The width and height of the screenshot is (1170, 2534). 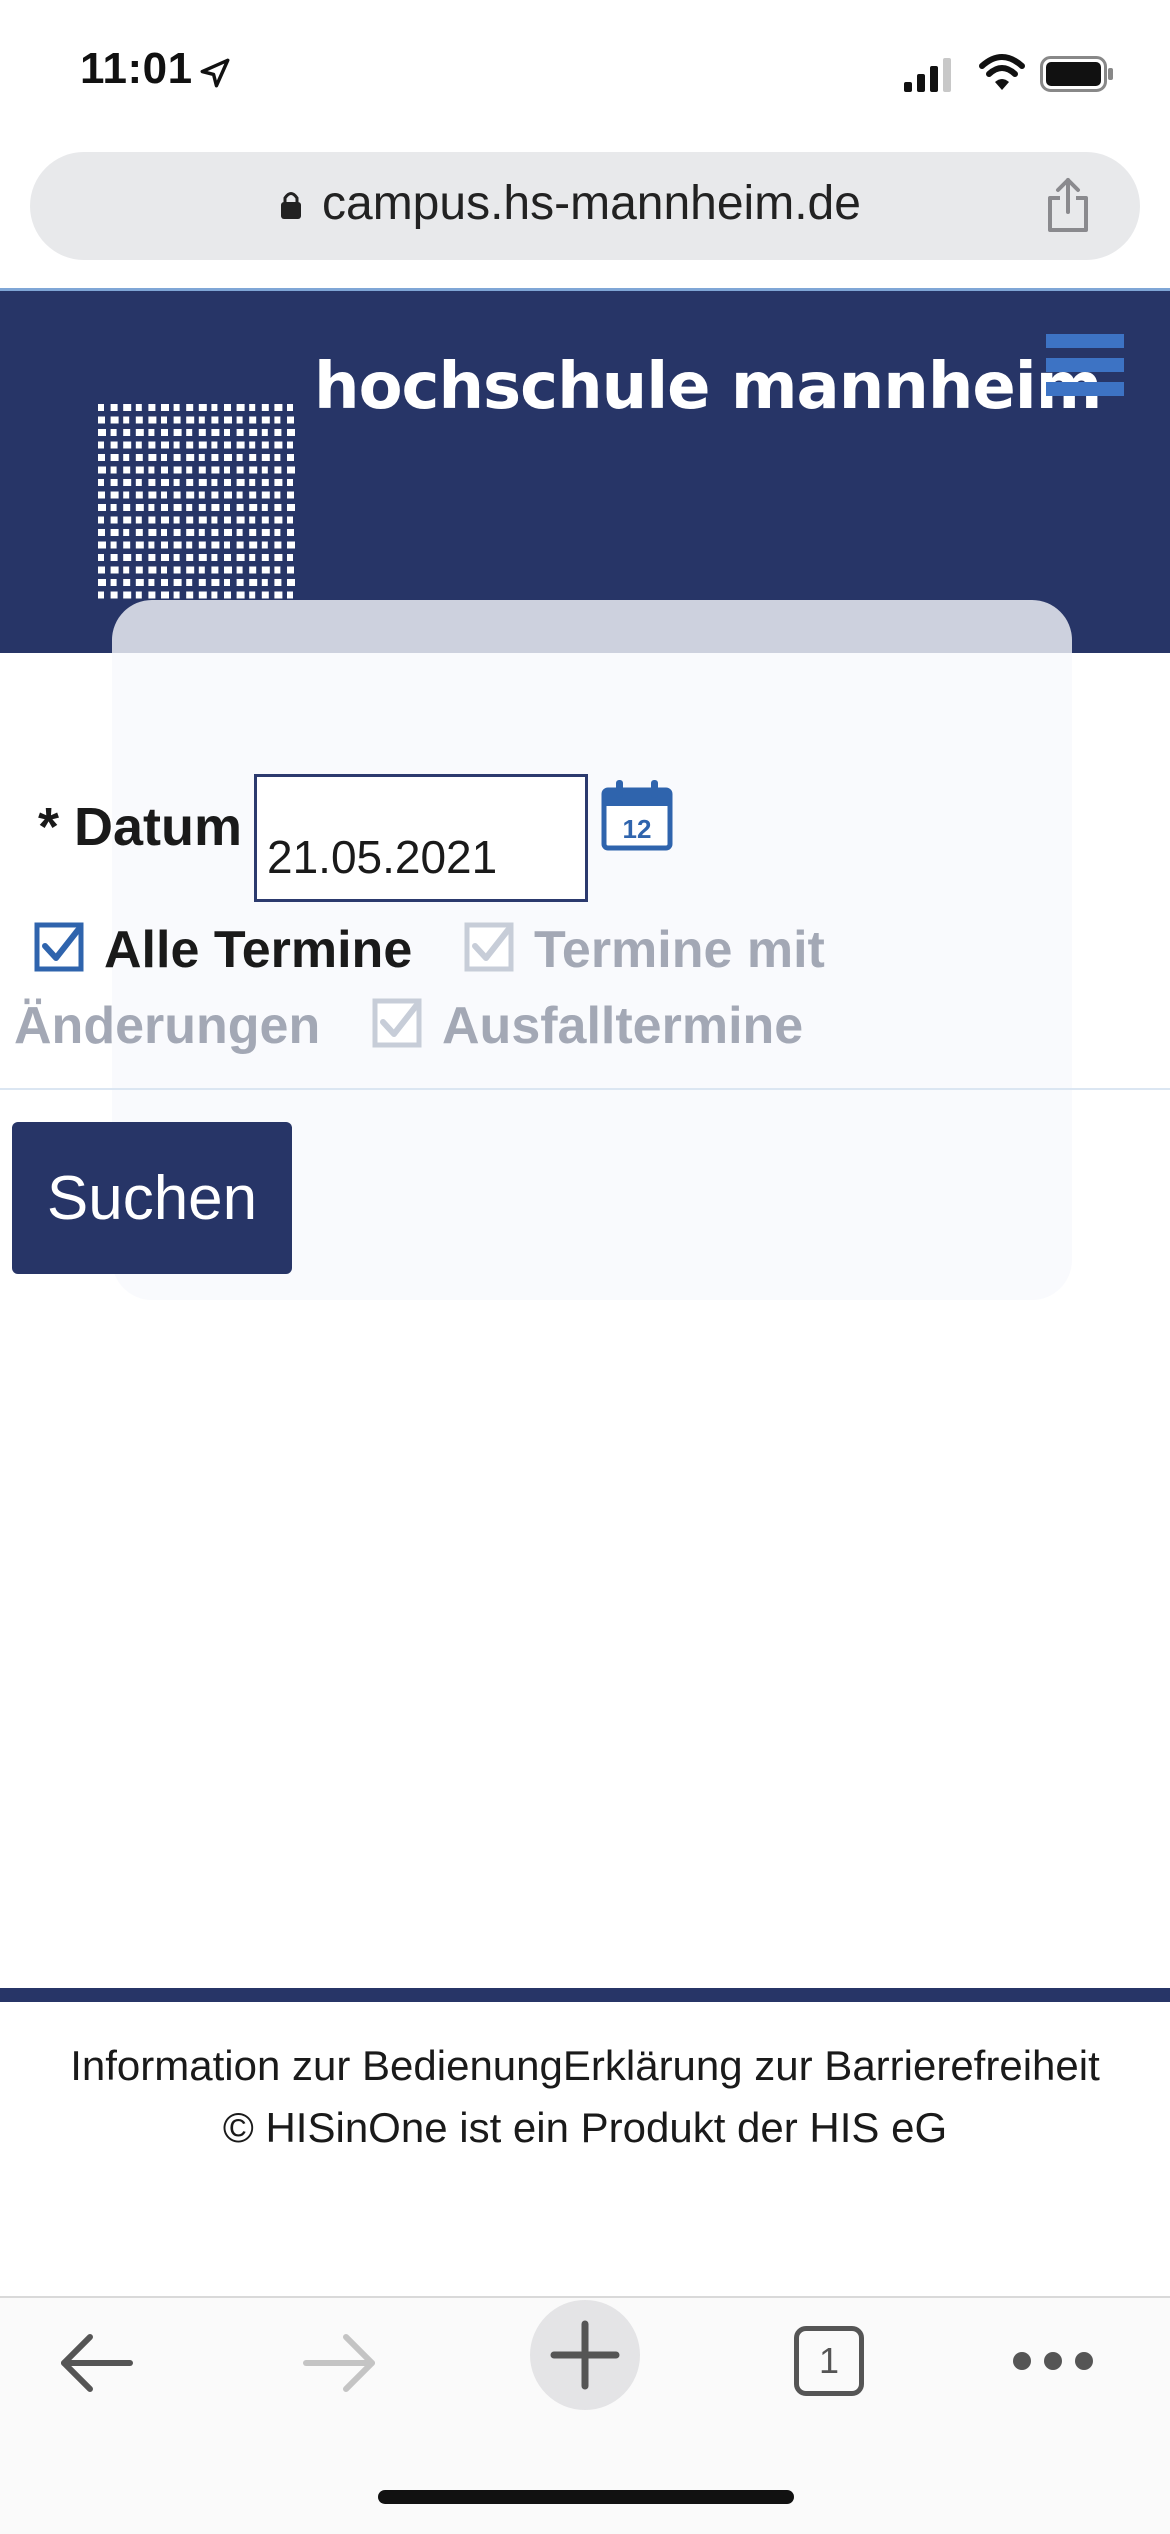 What do you see at coordinates (927, 75) in the screenshot?
I see `signal-icon` at bounding box center [927, 75].